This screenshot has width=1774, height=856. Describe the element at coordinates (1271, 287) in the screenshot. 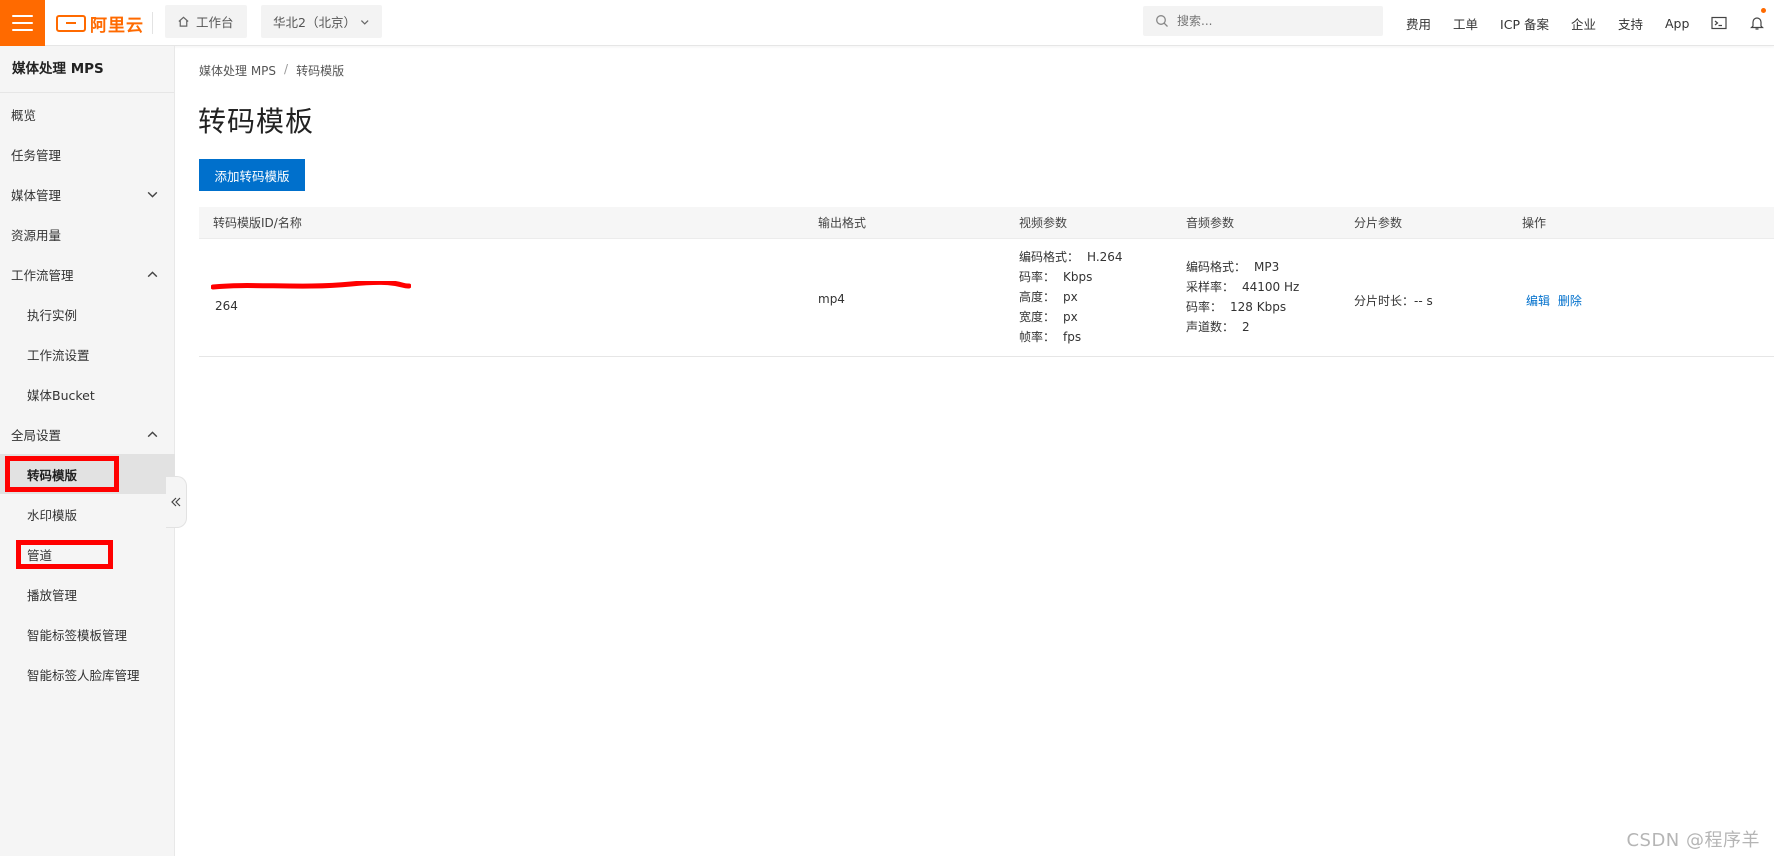

I see `param-value: 44100 Hz` at that location.